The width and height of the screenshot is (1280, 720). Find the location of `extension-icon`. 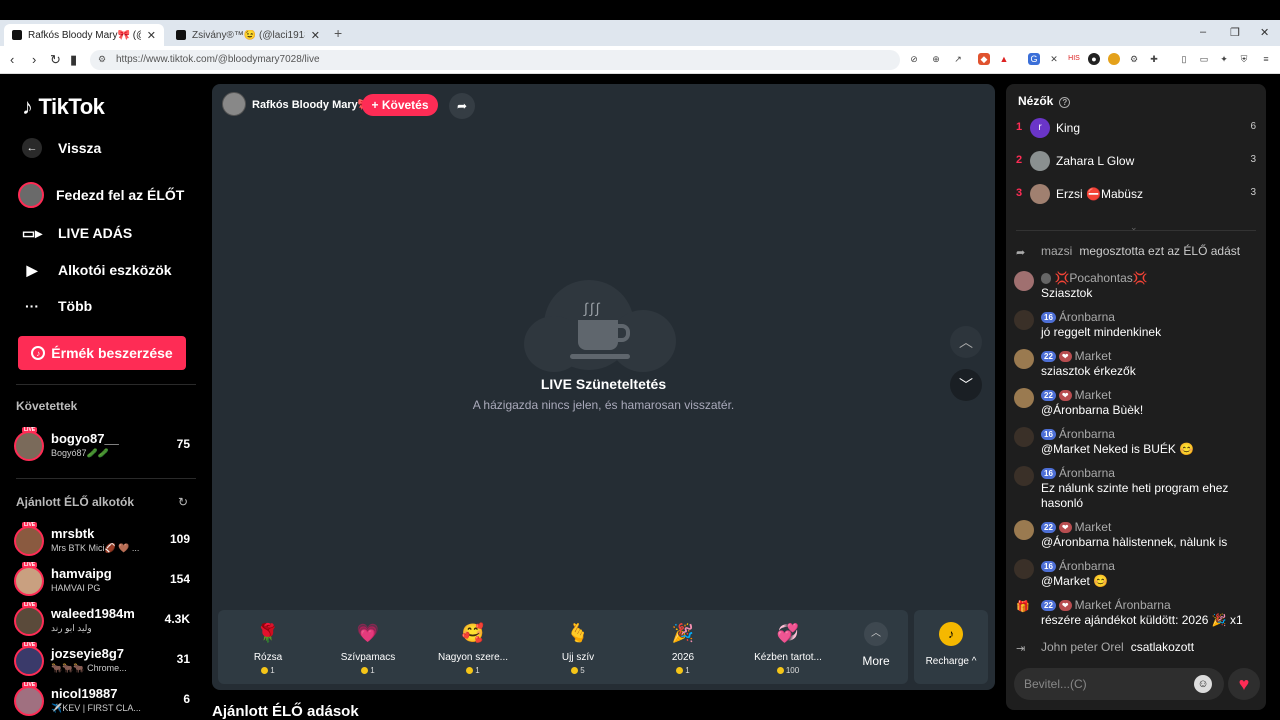

extension-icon is located at coordinates (1114, 59).